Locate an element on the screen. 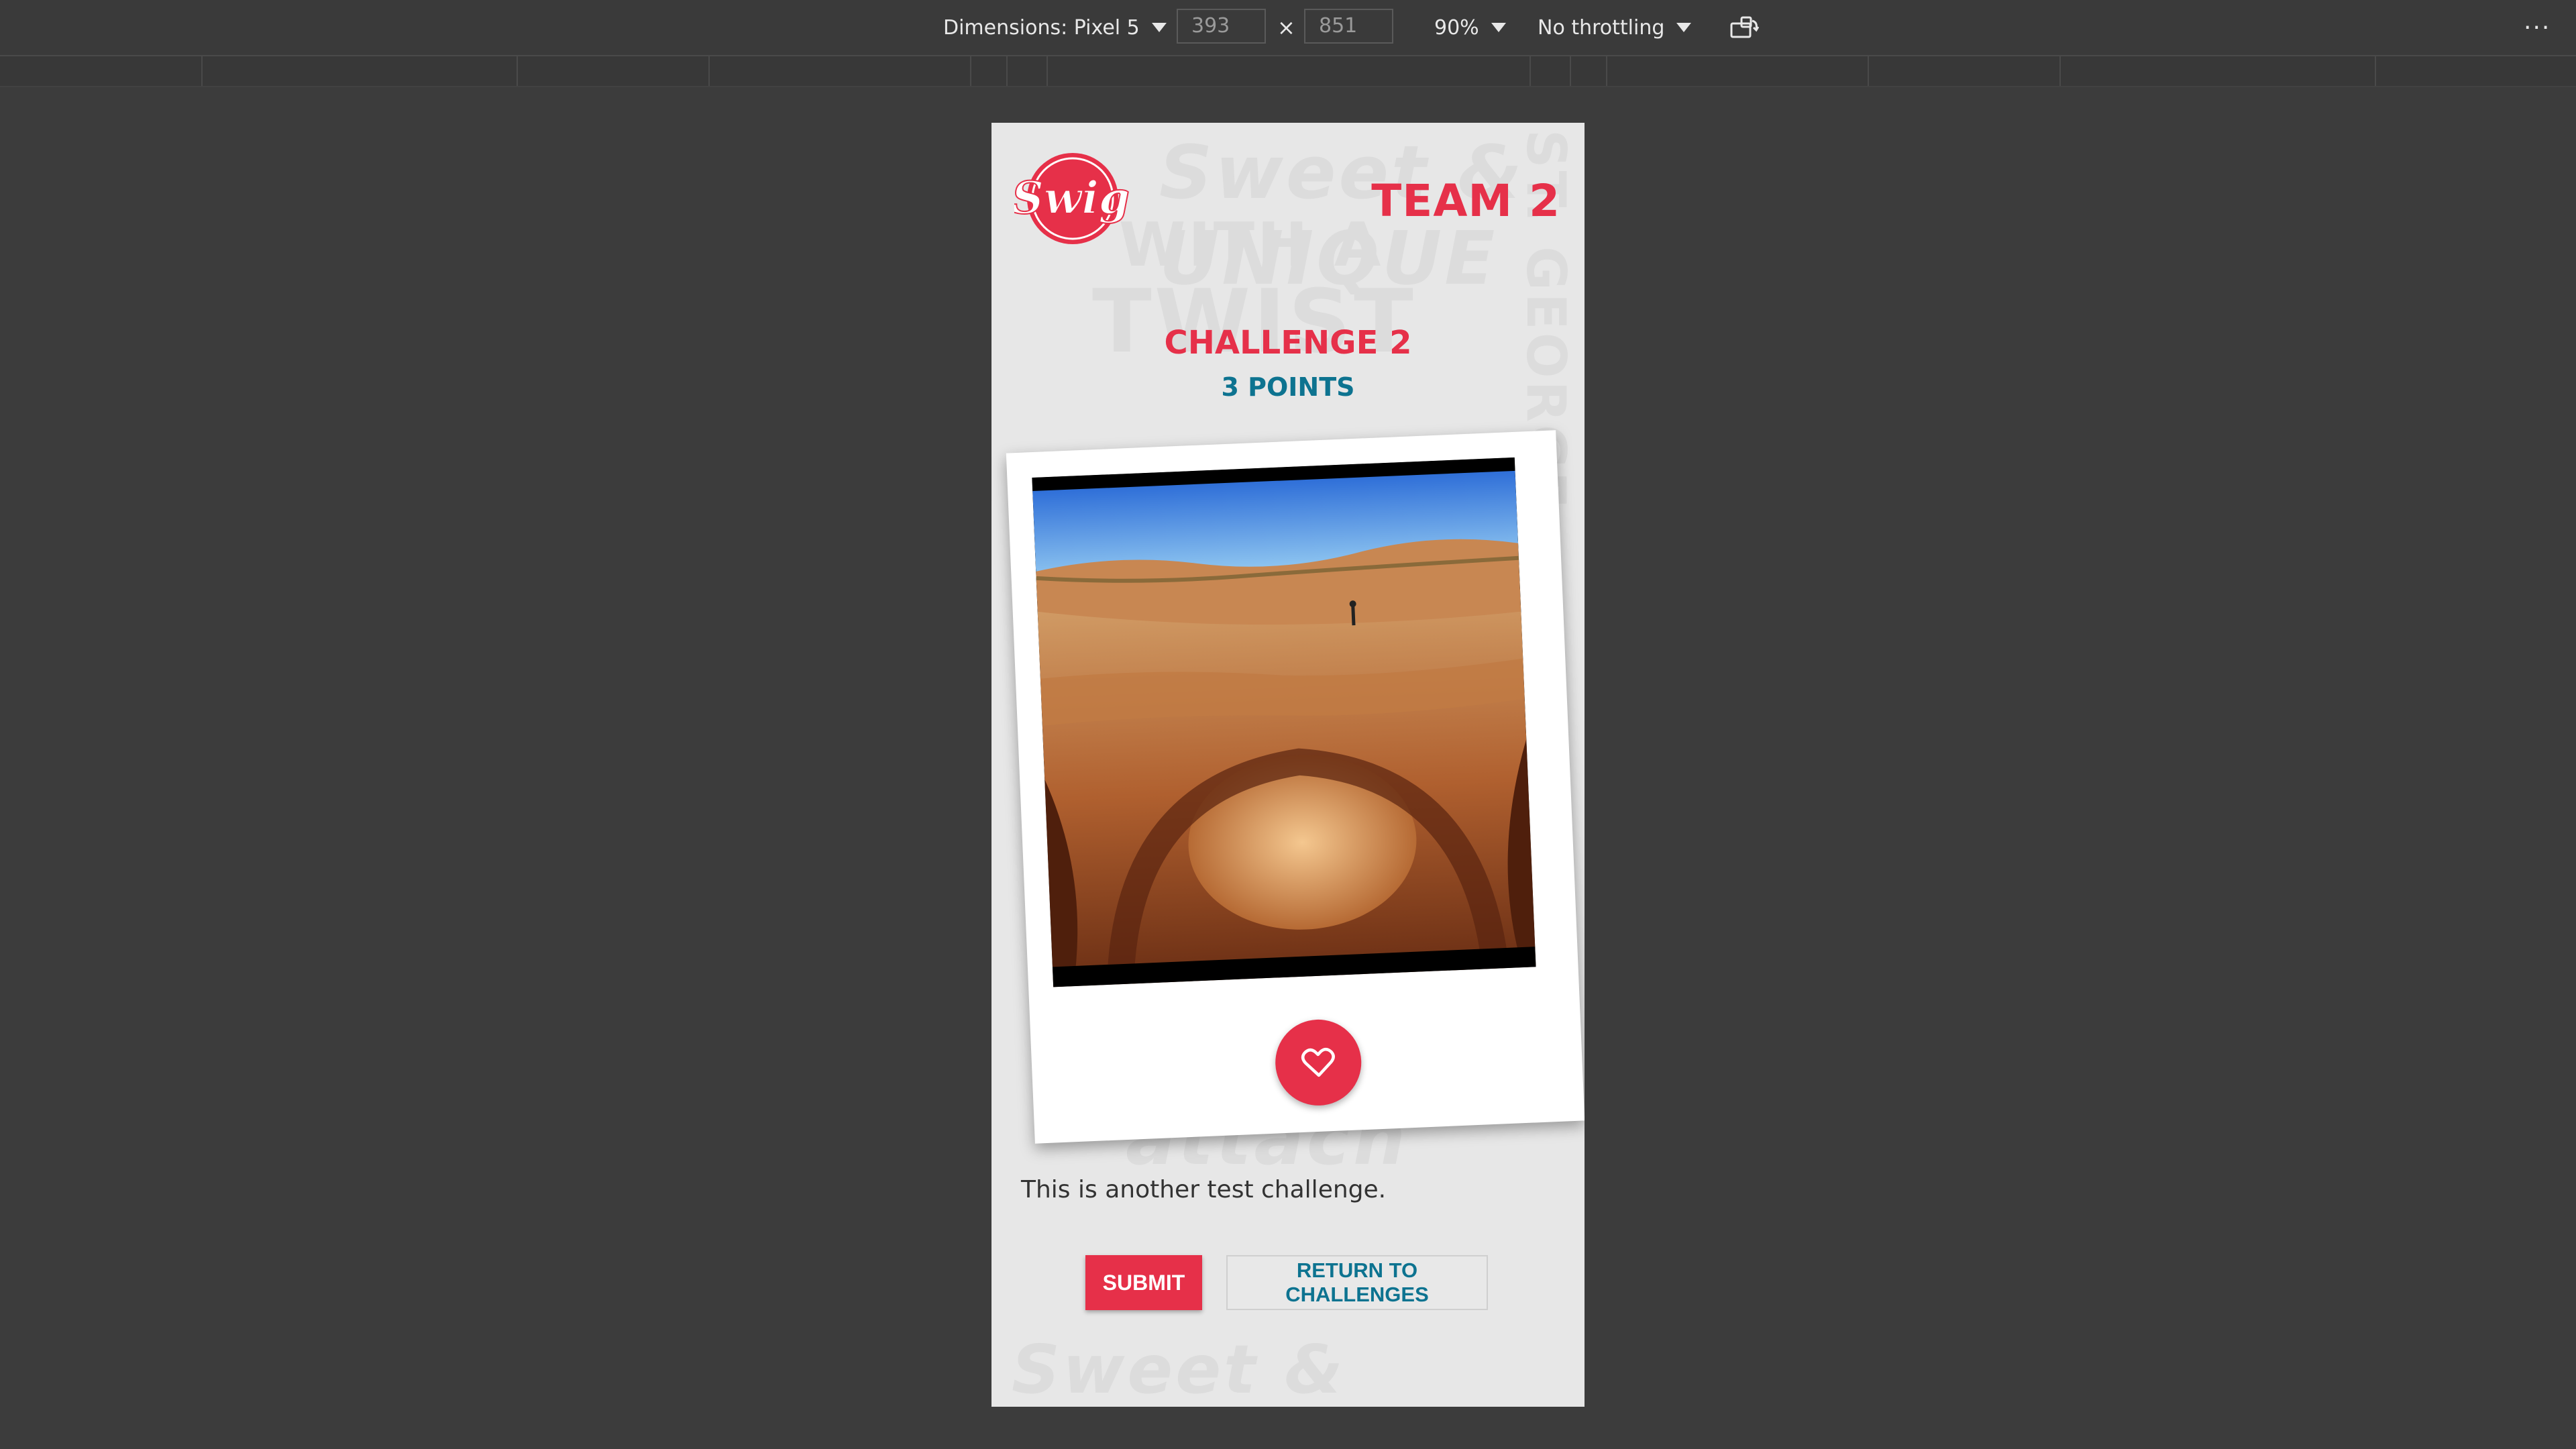 This screenshot has height=1449, width=2576. return-to-challenges-button: RETURN TO CHALLENGES is located at coordinates (1357, 1282).